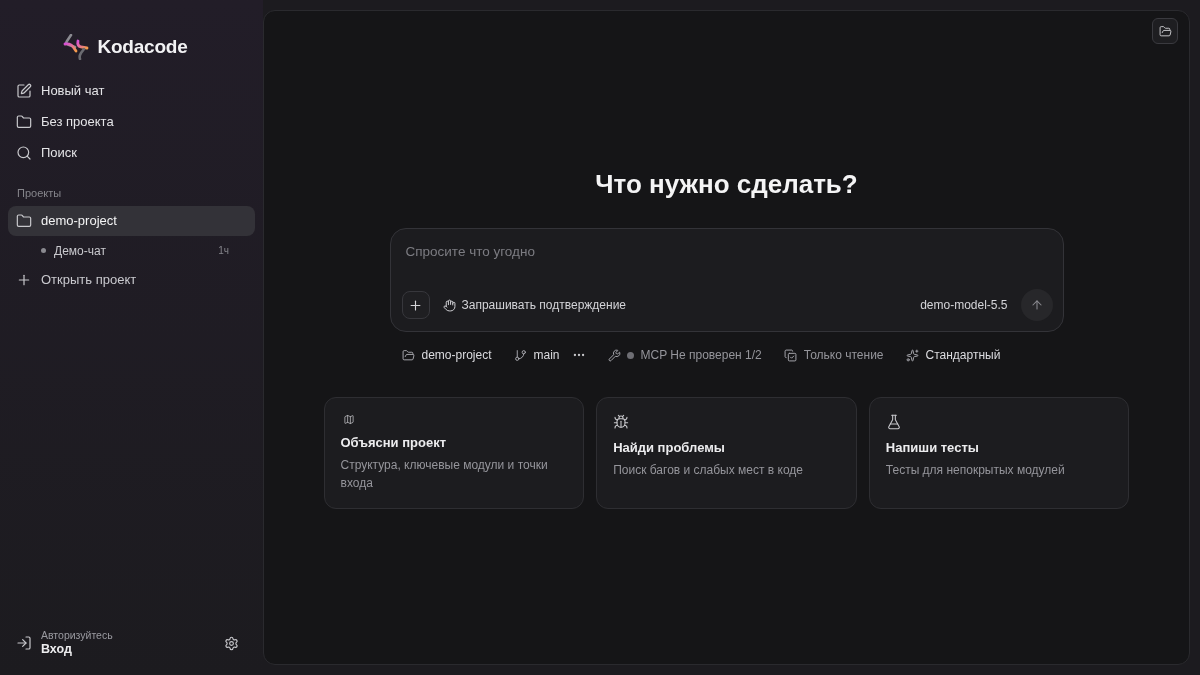  Describe the element at coordinates (393, 443) in the screenshot. I see `card-title: Объясни проект` at that location.